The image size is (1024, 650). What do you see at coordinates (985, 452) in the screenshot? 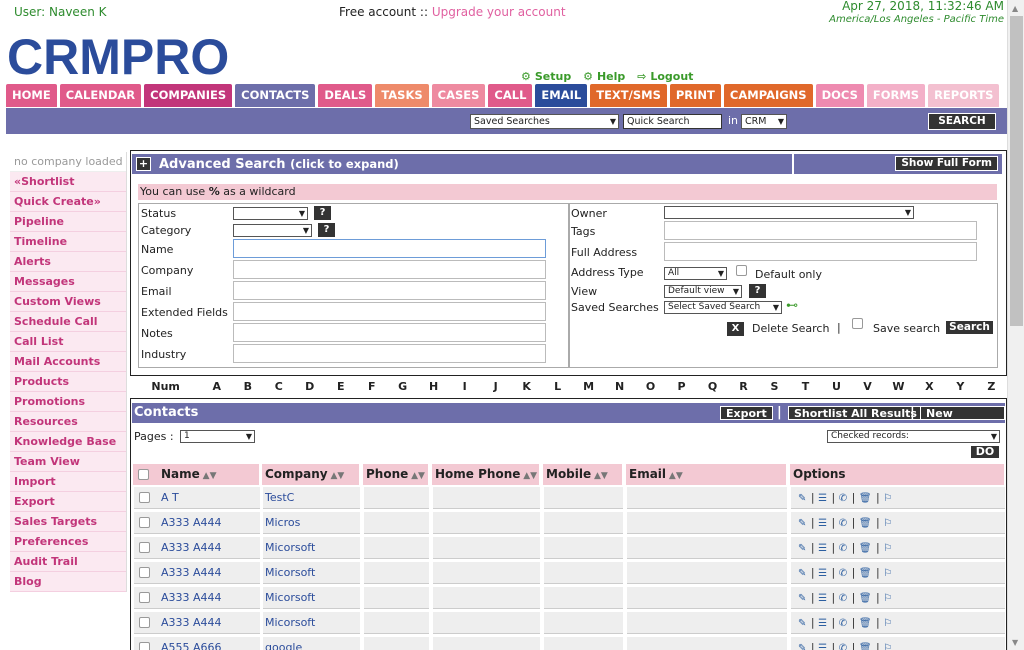
I see `do-button: DO` at bounding box center [985, 452].